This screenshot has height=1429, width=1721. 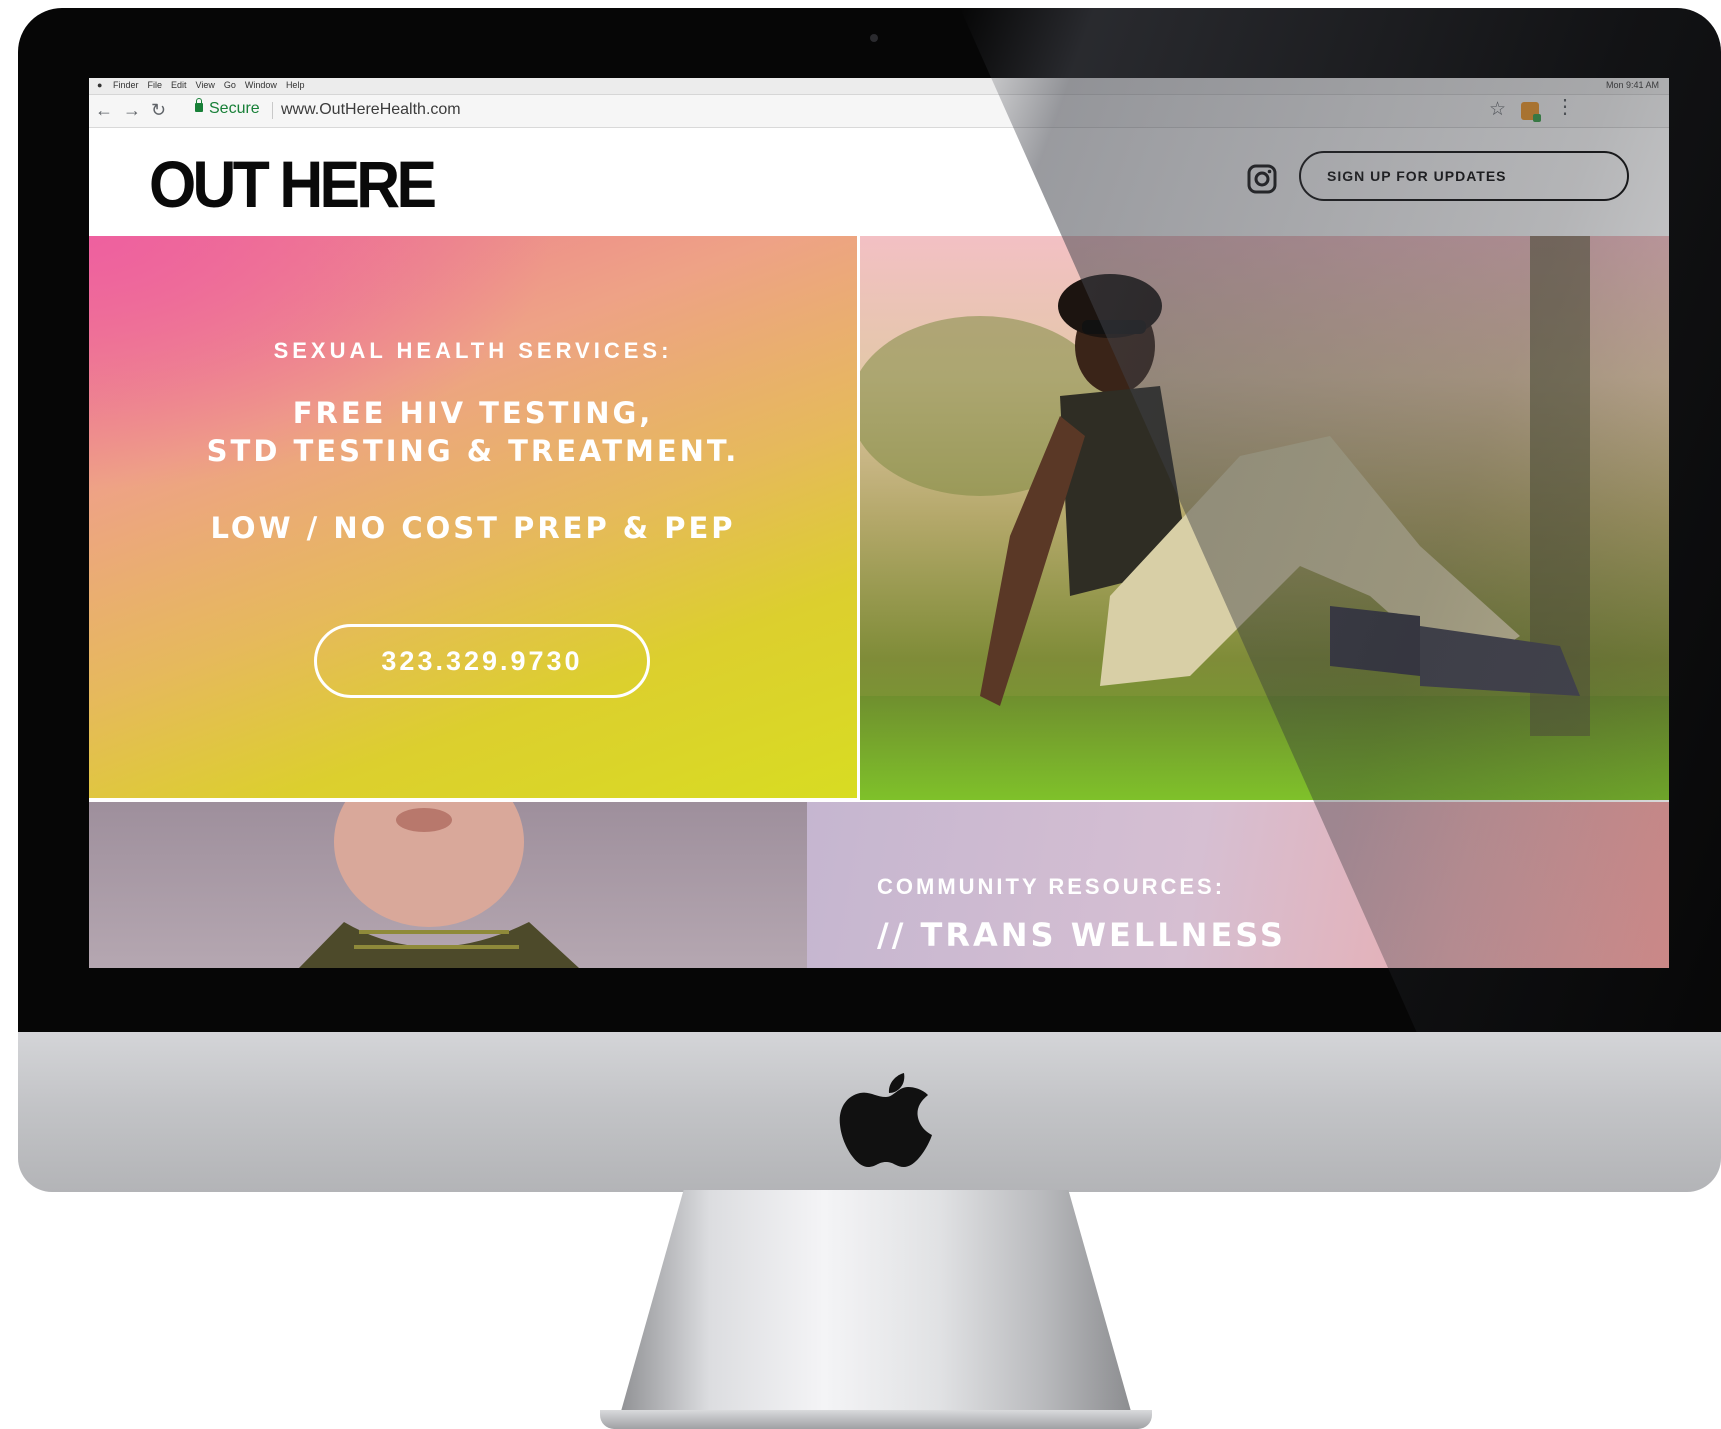 What do you see at coordinates (199, 105) in the screenshot?
I see `lock-icon` at bounding box center [199, 105].